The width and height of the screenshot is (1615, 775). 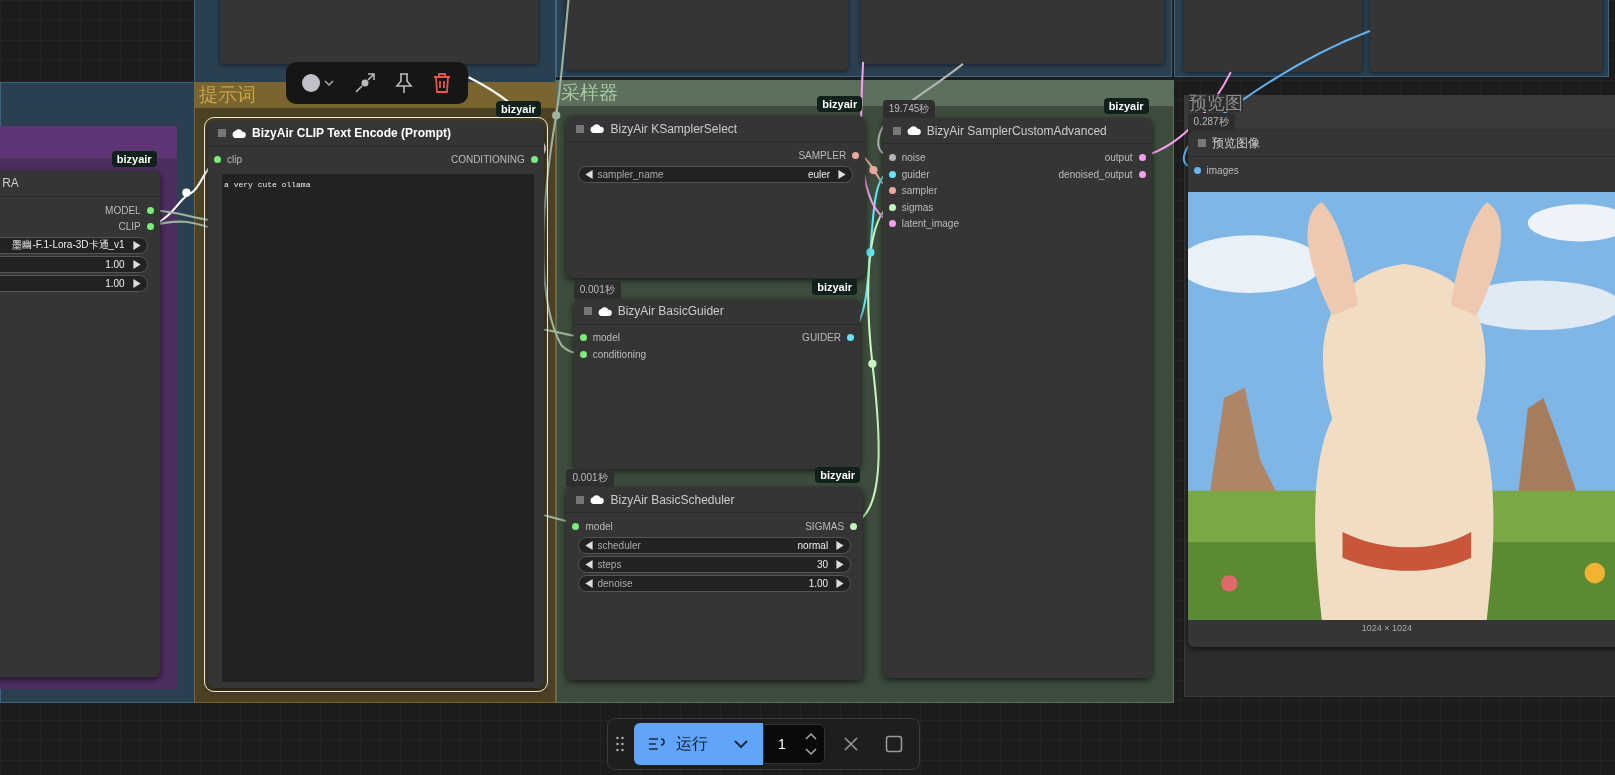 What do you see at coordinates (674, 128) in the screenshot?
I see `node-title: BizyAir KSamplerSelect` at bounding box center [674, 128].